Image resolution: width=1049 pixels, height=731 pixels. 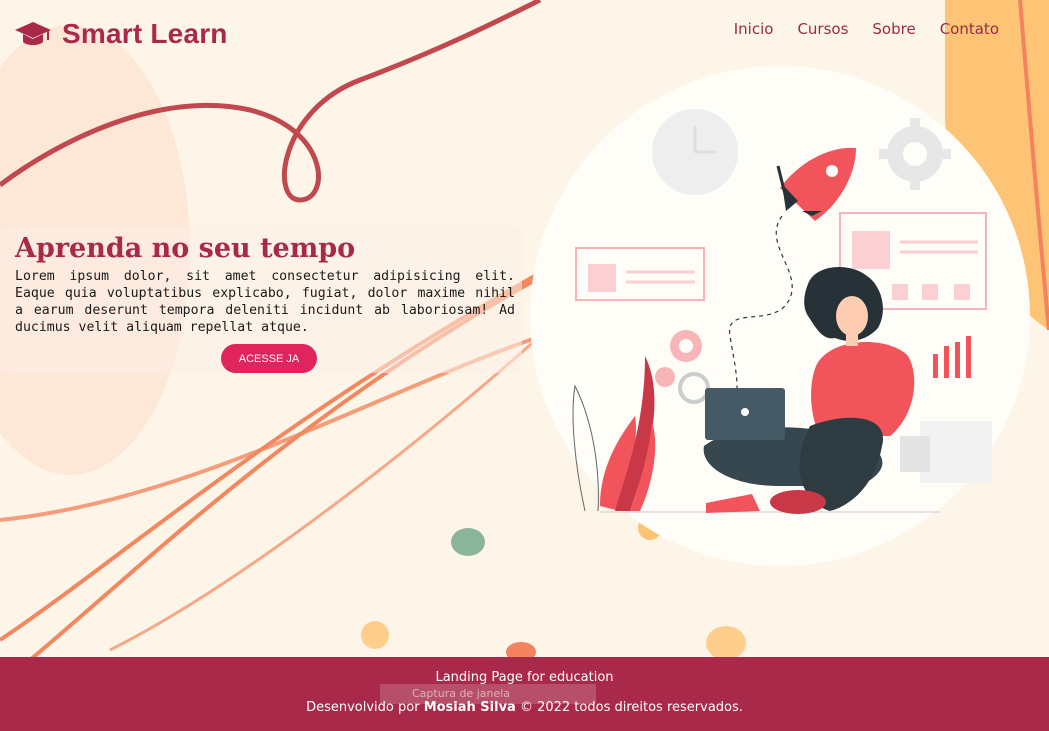 I want to click on footer-credits-prefix: Desenvolvido por, so click(x=365, y=707).